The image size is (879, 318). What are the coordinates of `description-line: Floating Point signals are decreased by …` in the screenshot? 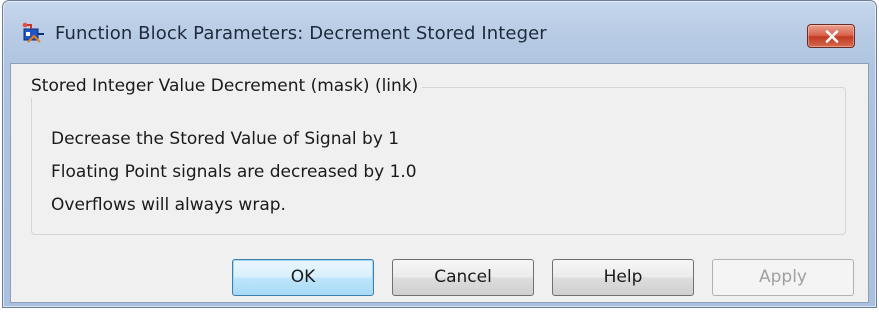 It's located at (234, 172).